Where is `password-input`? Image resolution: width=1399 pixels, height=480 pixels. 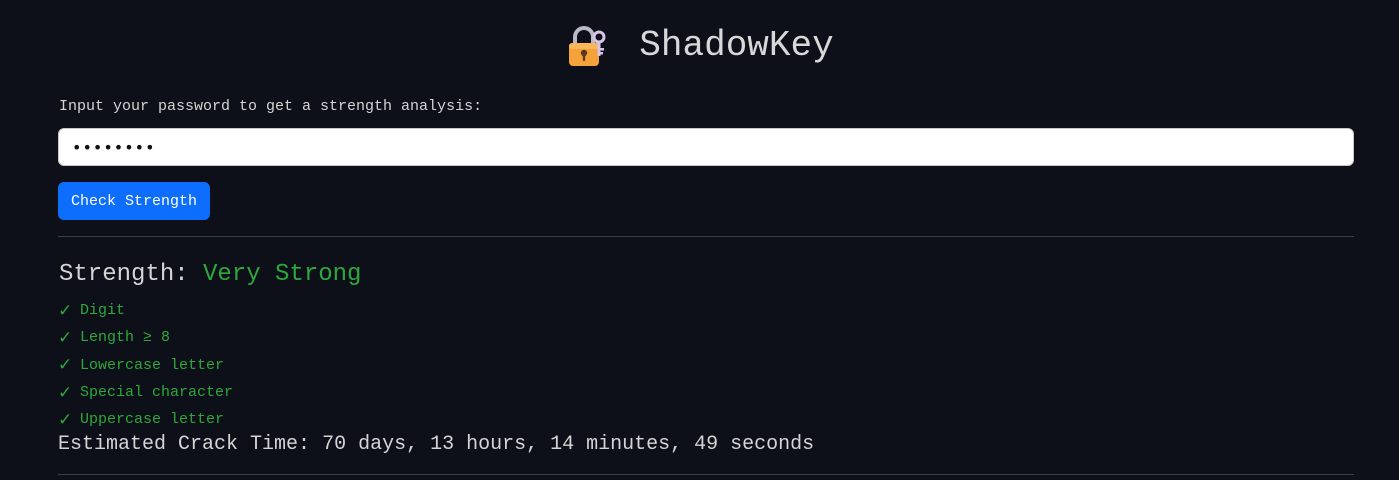
password-input is located at coordinates (706, 147).